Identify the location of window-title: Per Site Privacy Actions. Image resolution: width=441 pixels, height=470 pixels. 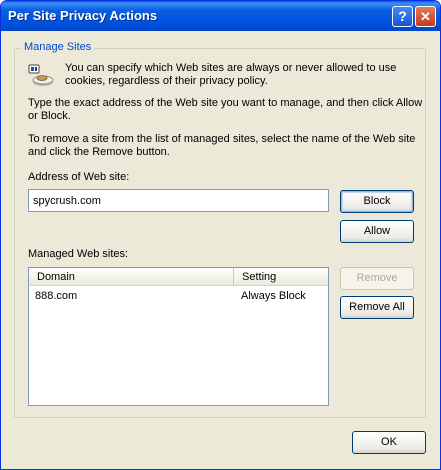
(83, 15).